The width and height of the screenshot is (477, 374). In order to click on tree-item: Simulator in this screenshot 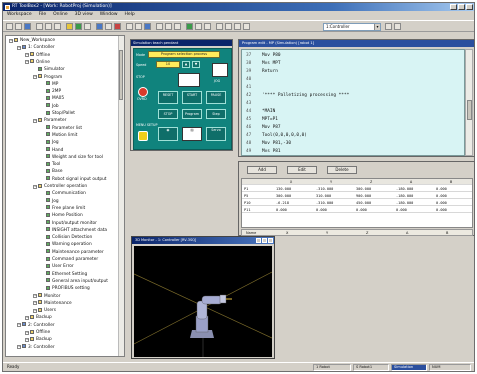, I will do `click(49, 69)`.